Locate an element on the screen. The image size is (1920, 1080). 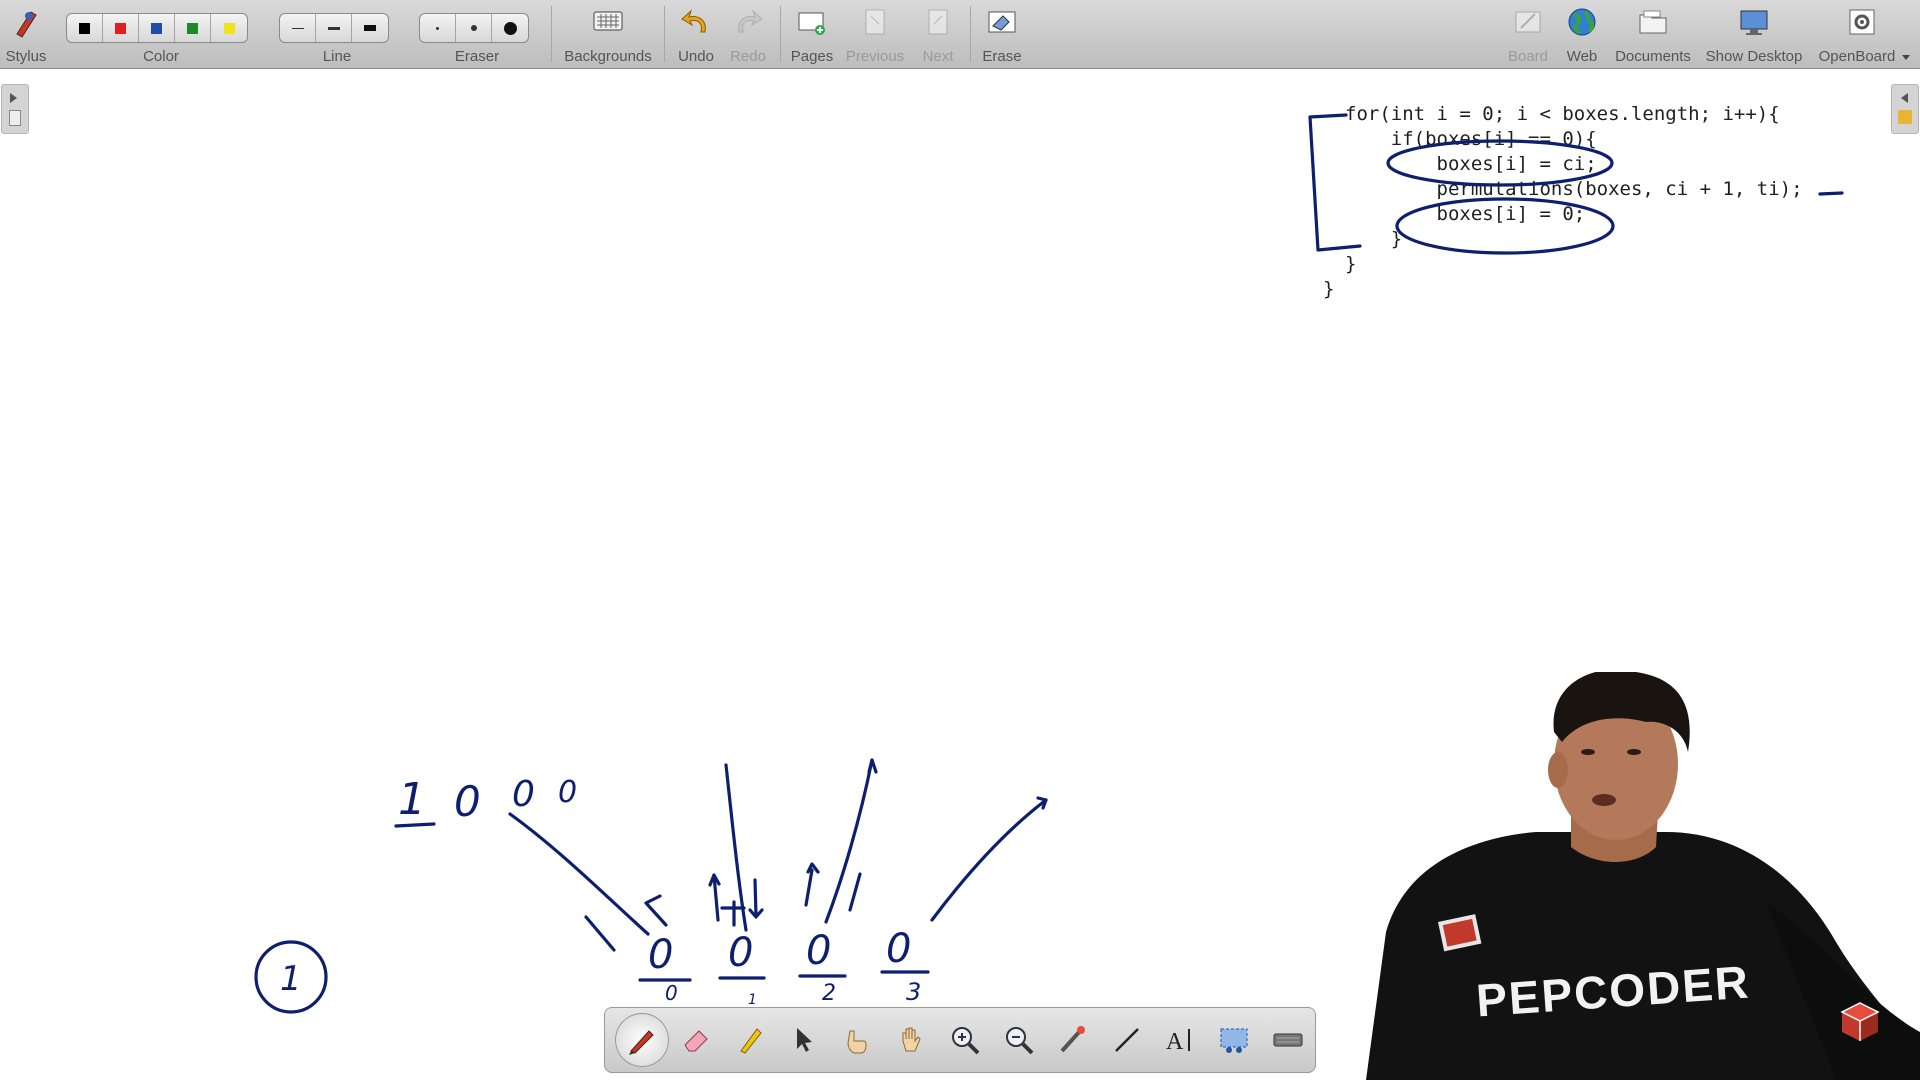
library-icon is located at coordinates (1905, 117).